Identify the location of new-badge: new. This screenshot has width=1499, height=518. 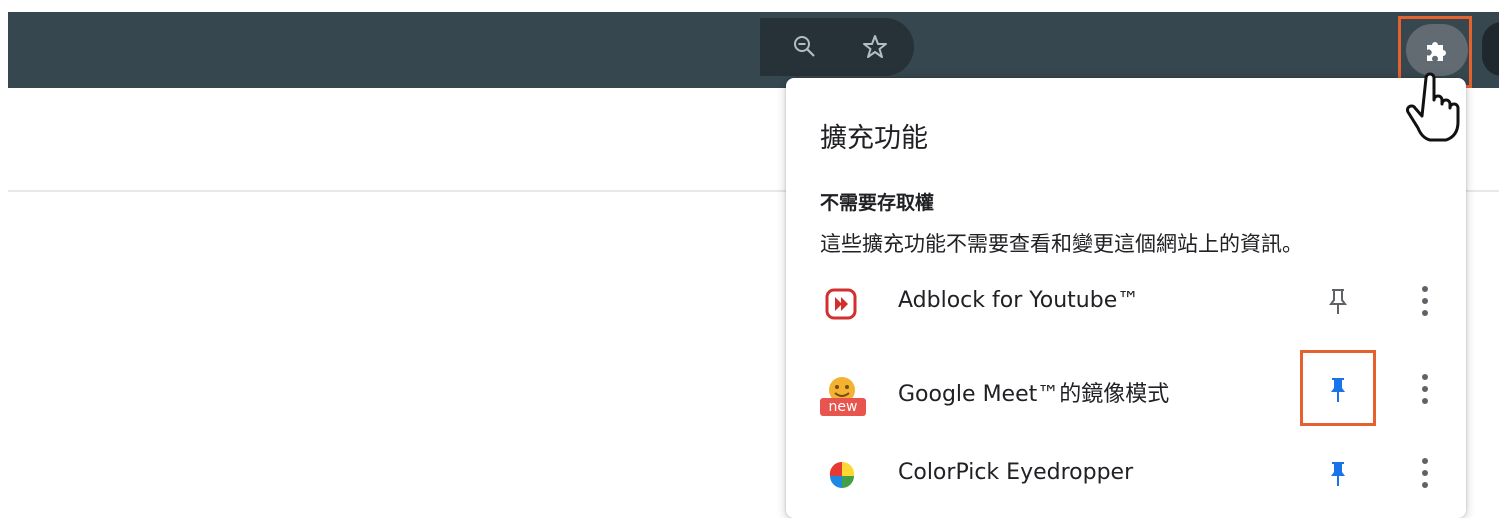
(843, 407).